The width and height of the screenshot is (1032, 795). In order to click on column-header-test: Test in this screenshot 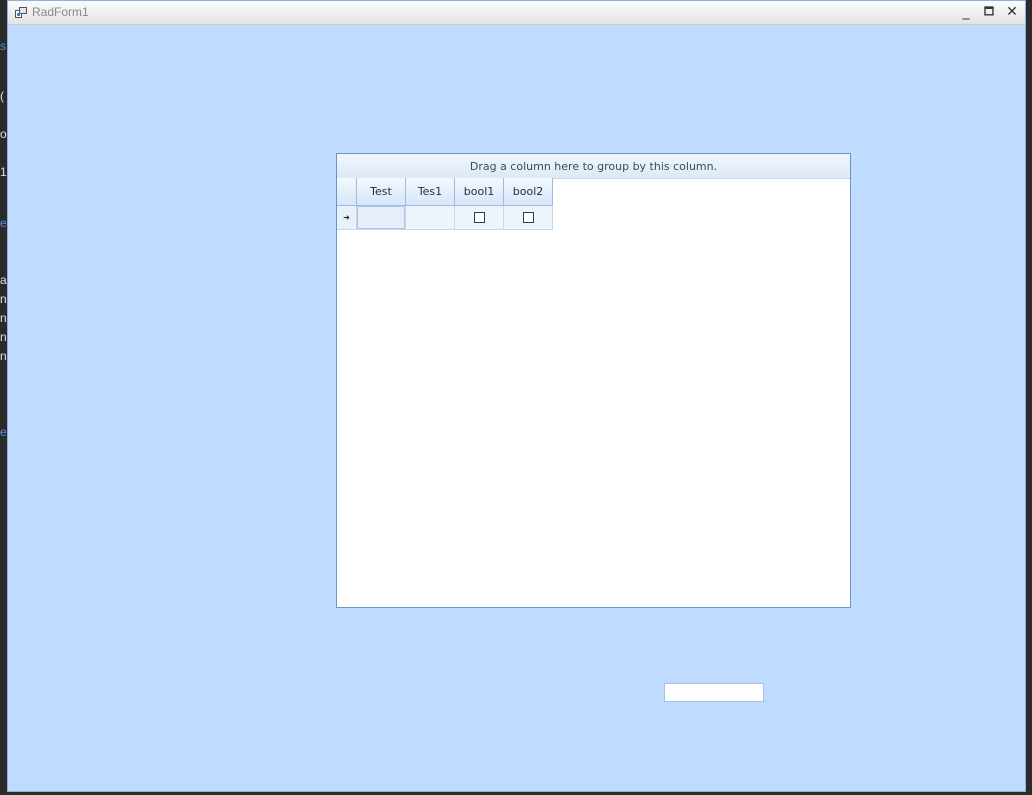, I will do `click(381, 192)`.